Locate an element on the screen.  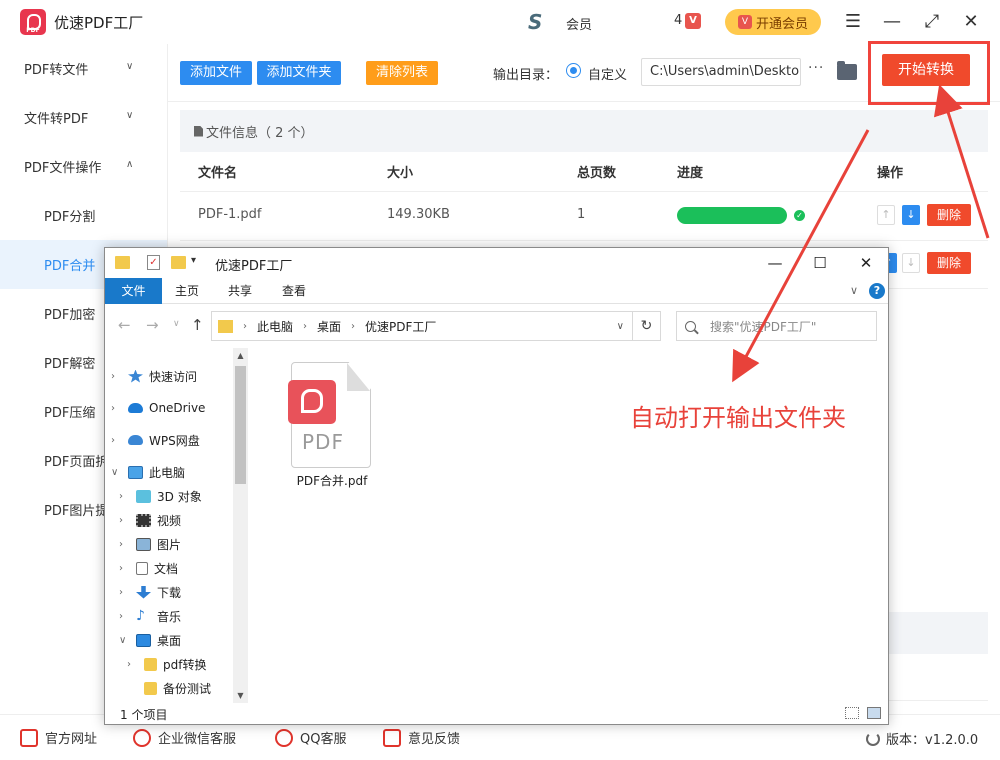
nav-item-wps-drive: › WPS网盘 is located at coordinates (155, 440).